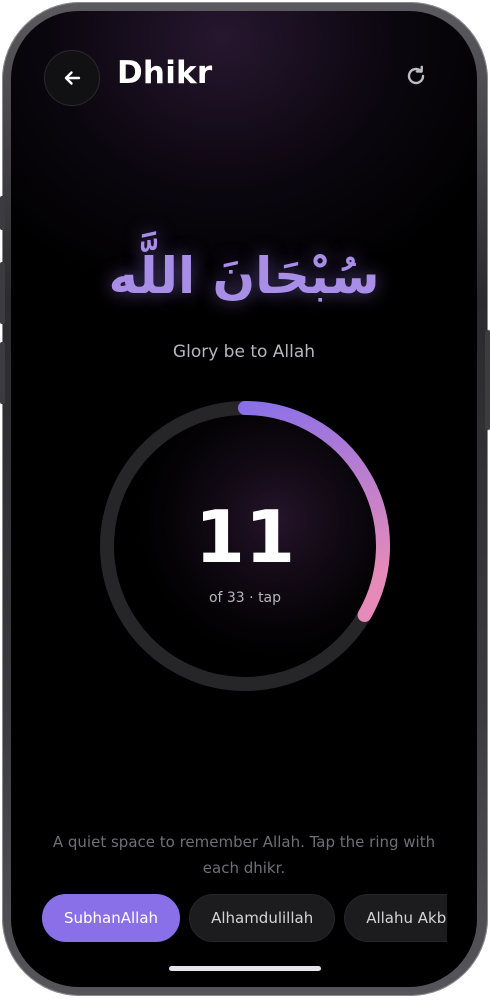  What do you see at coordinates (2, 373) in the screenshot?
I see `volume-down-button` at bounding box center [2, 373].